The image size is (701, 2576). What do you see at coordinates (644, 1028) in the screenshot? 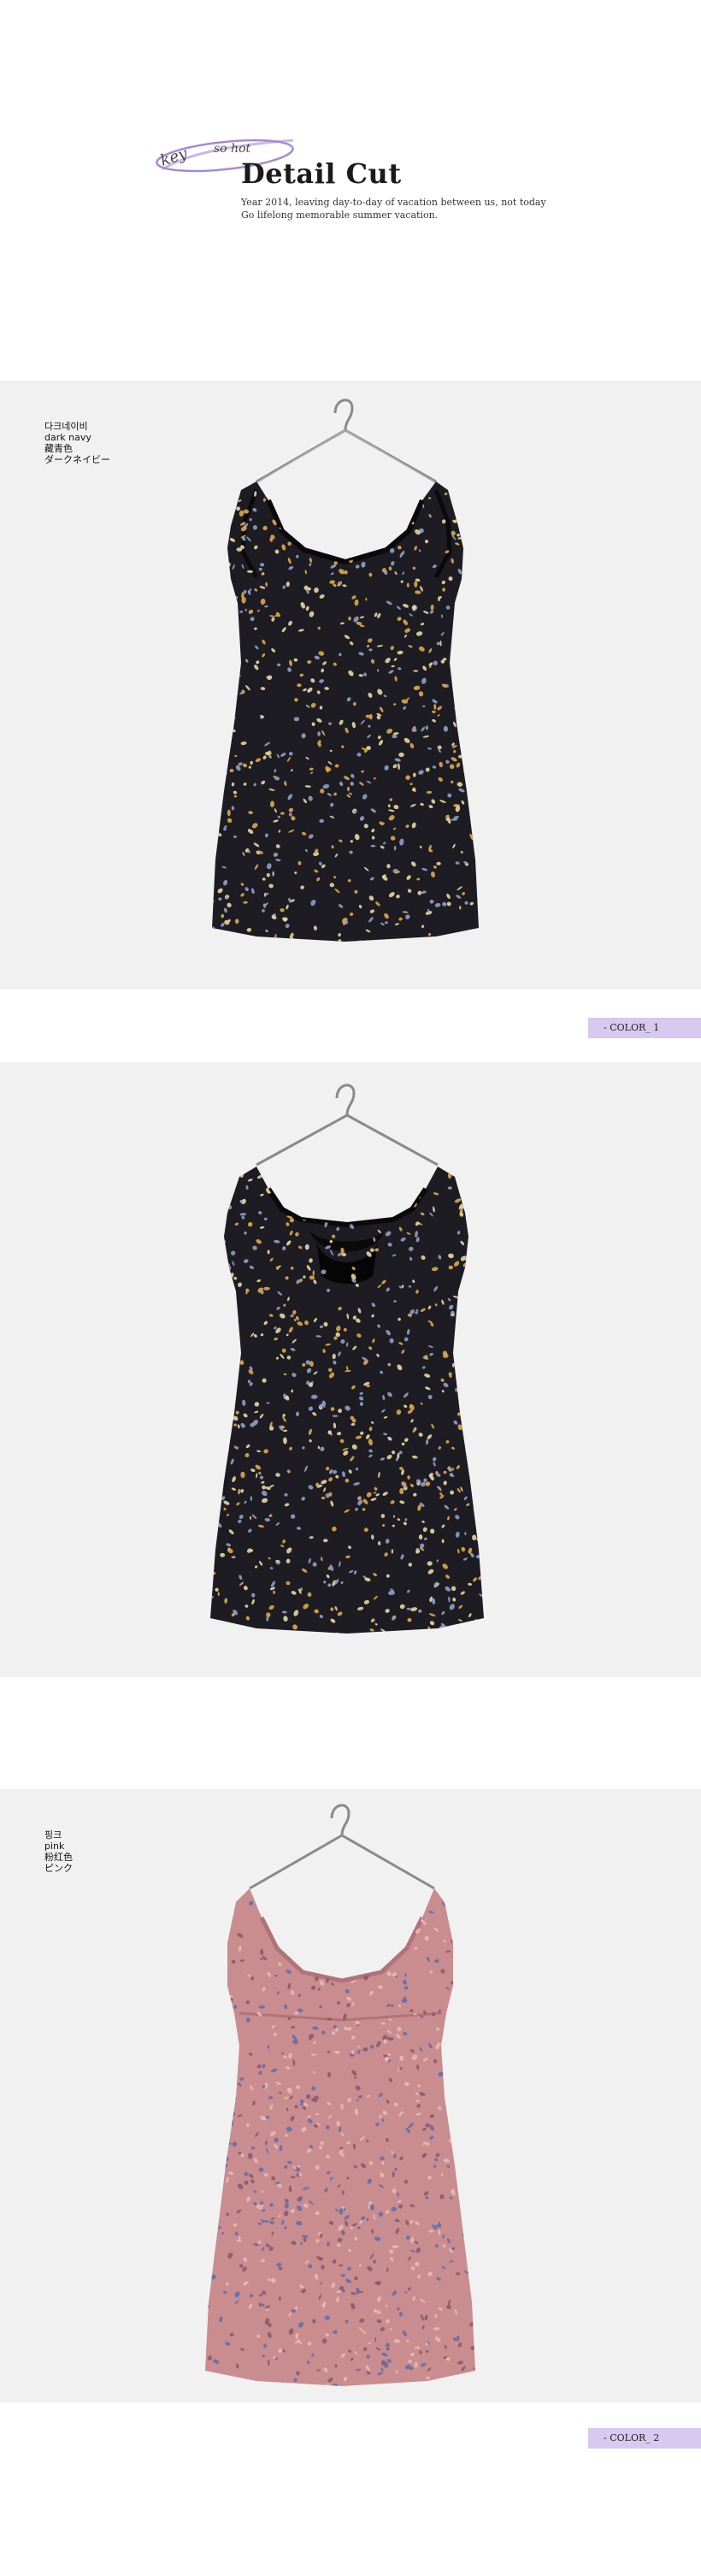
I see `color-tag-1: - COLOR_ 1` at bounding box center [644, 1028].